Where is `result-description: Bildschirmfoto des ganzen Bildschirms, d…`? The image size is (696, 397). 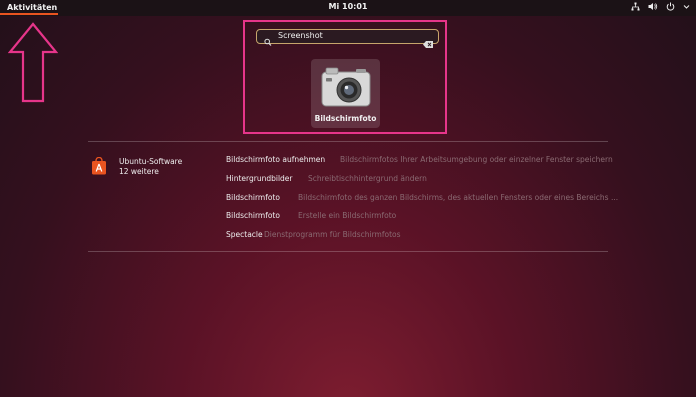
result-description: Bildschirmfoto des ganzen Bildschirms, d… is located at coordinates (458, 197).